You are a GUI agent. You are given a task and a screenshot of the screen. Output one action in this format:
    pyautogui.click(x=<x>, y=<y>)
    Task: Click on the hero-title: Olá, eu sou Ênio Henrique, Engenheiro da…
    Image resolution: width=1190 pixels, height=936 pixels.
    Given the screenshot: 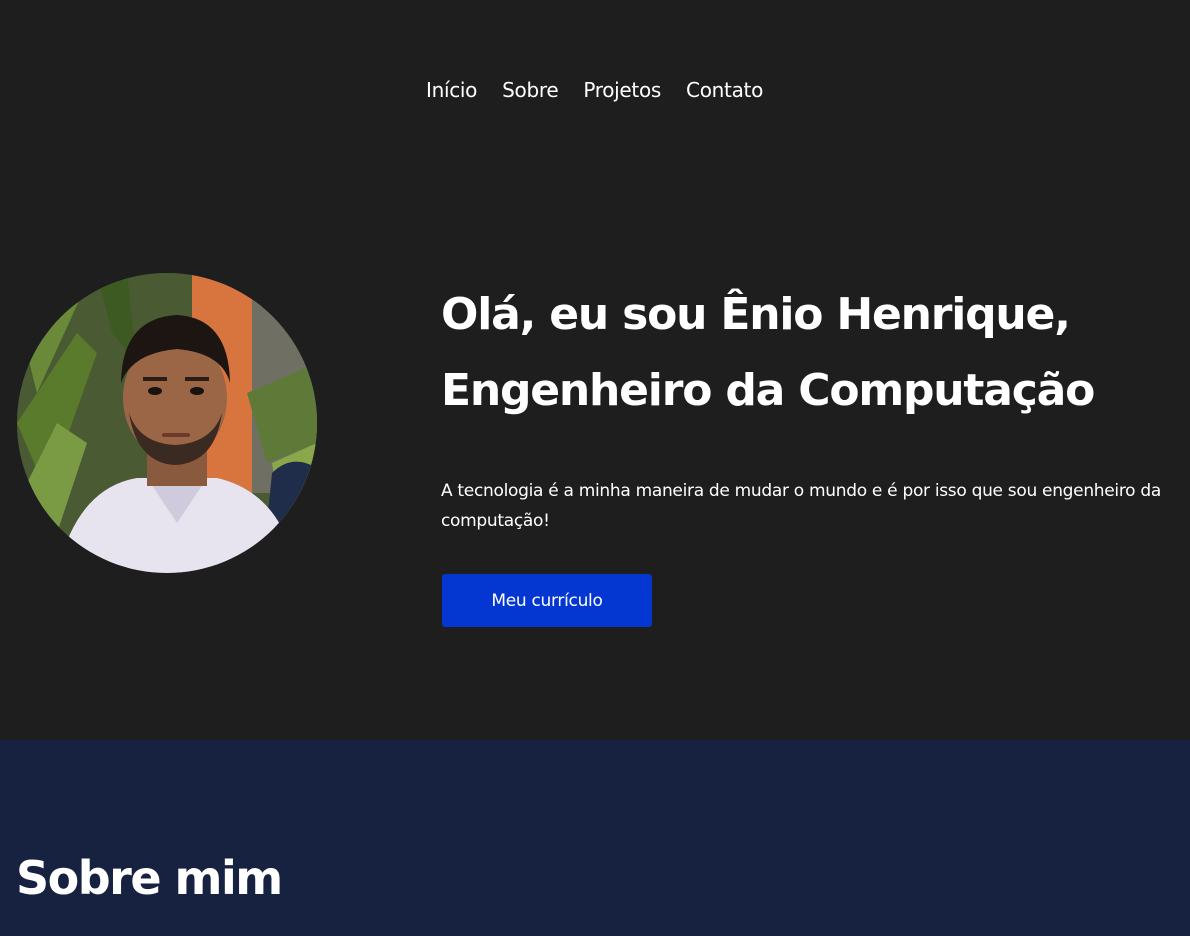 What is the action you would take?
    pyautogui.click(x=813, y=353)
    